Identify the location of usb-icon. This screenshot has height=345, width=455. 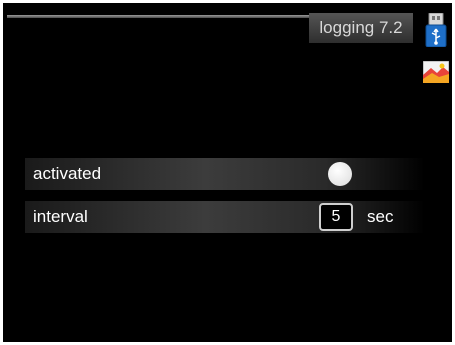
(436, 30).